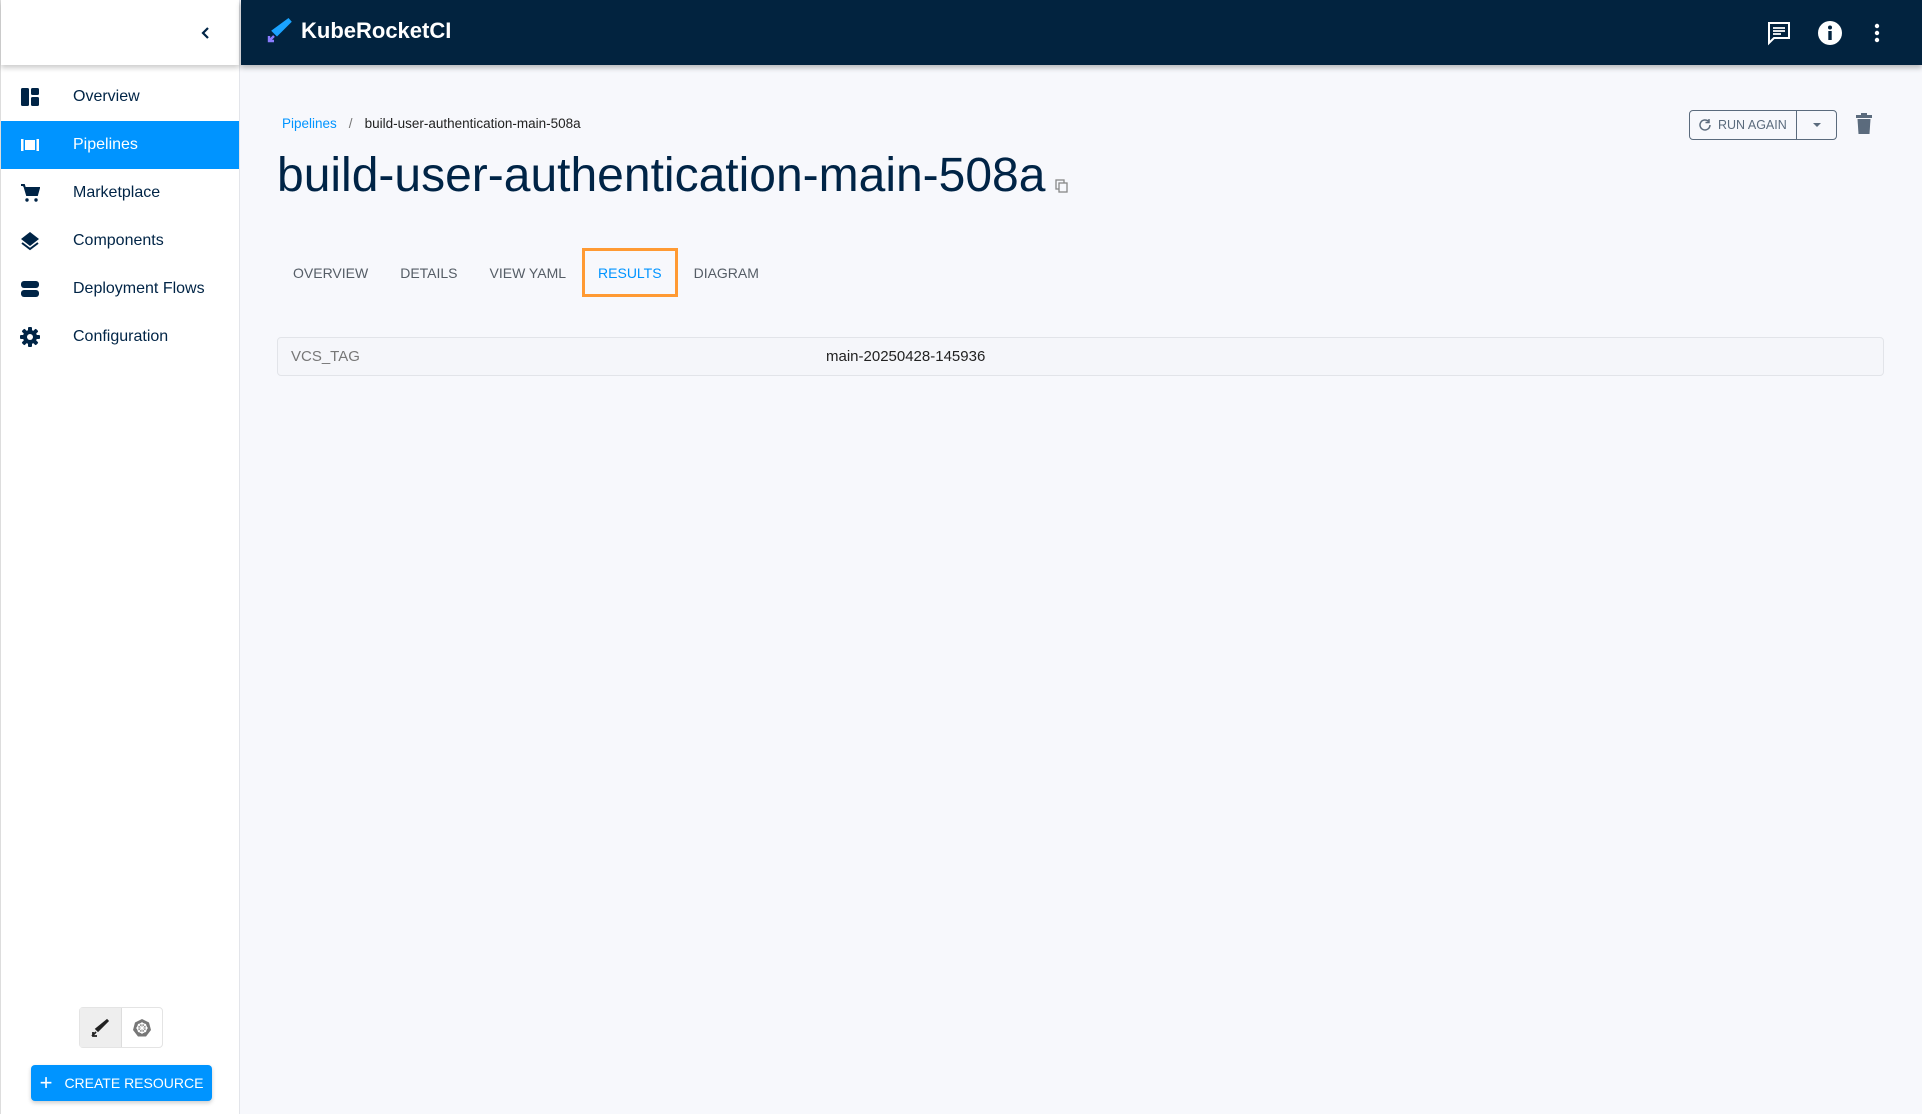 This screenshot has height=1114, width=1922. What do you see at coordinates (279, 30) in the screenshot?
I see `rocket-logo-icon` at bounding box center [279, 30].